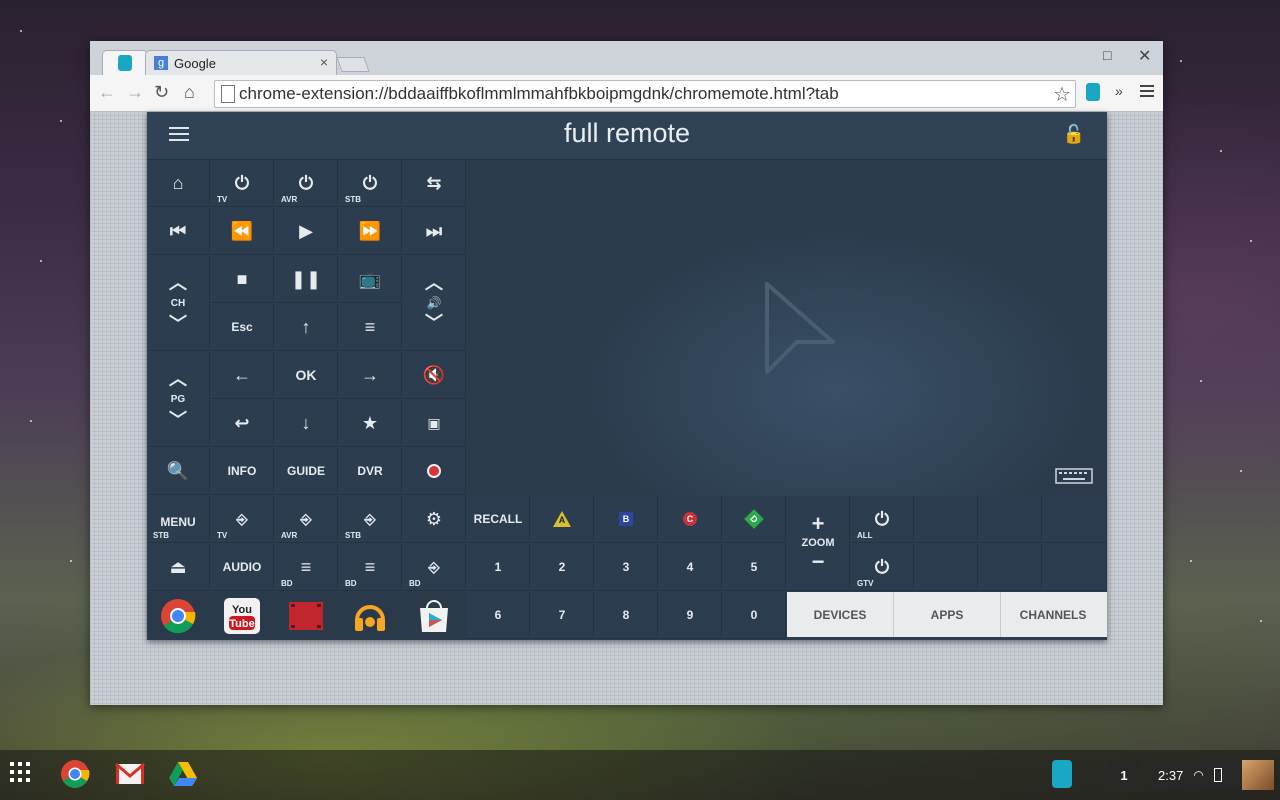  Describe the element at coordinates (21, 773) in the screenshot. I see `app-launcher-icon` at that location.